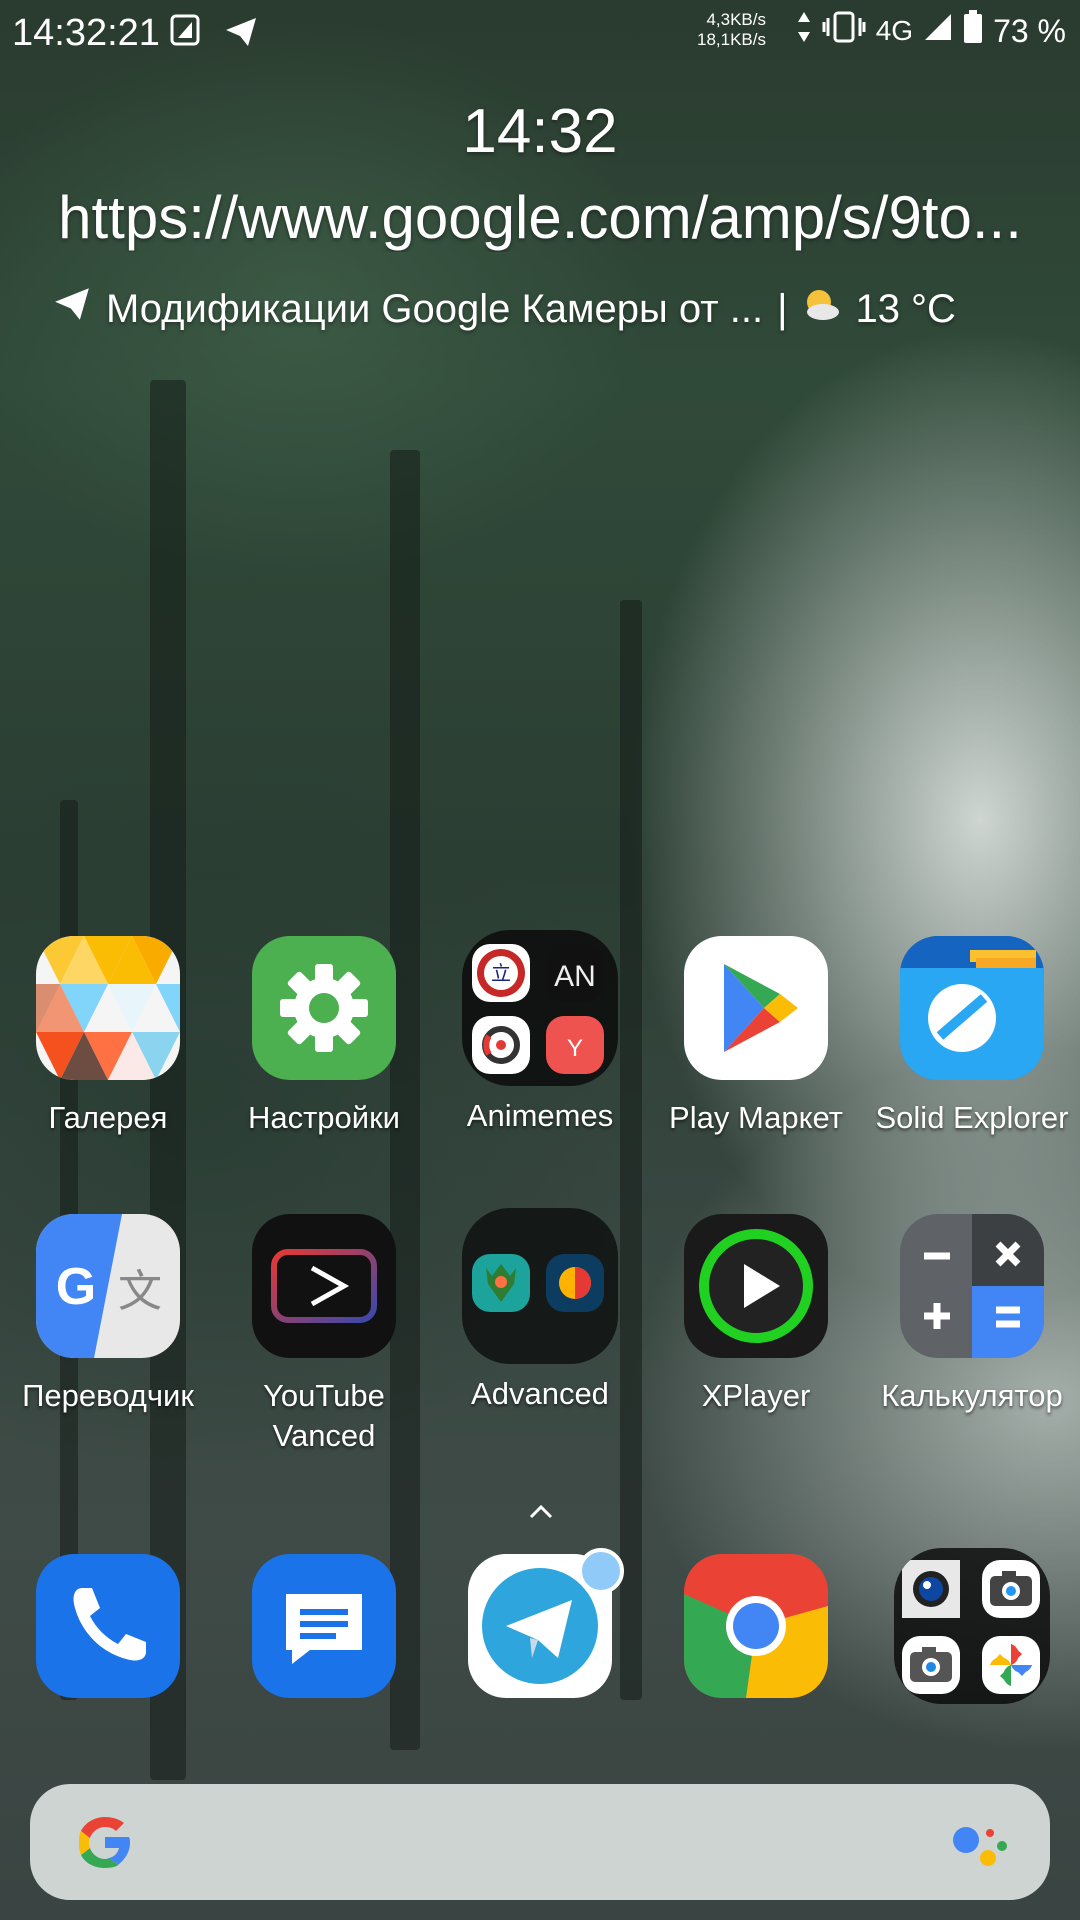 The image size is (1080, 1920). What do you see at coordinates (972, 1286) in the screenshot?
I see `calculator-icon` at bounding box center [972, 1286].